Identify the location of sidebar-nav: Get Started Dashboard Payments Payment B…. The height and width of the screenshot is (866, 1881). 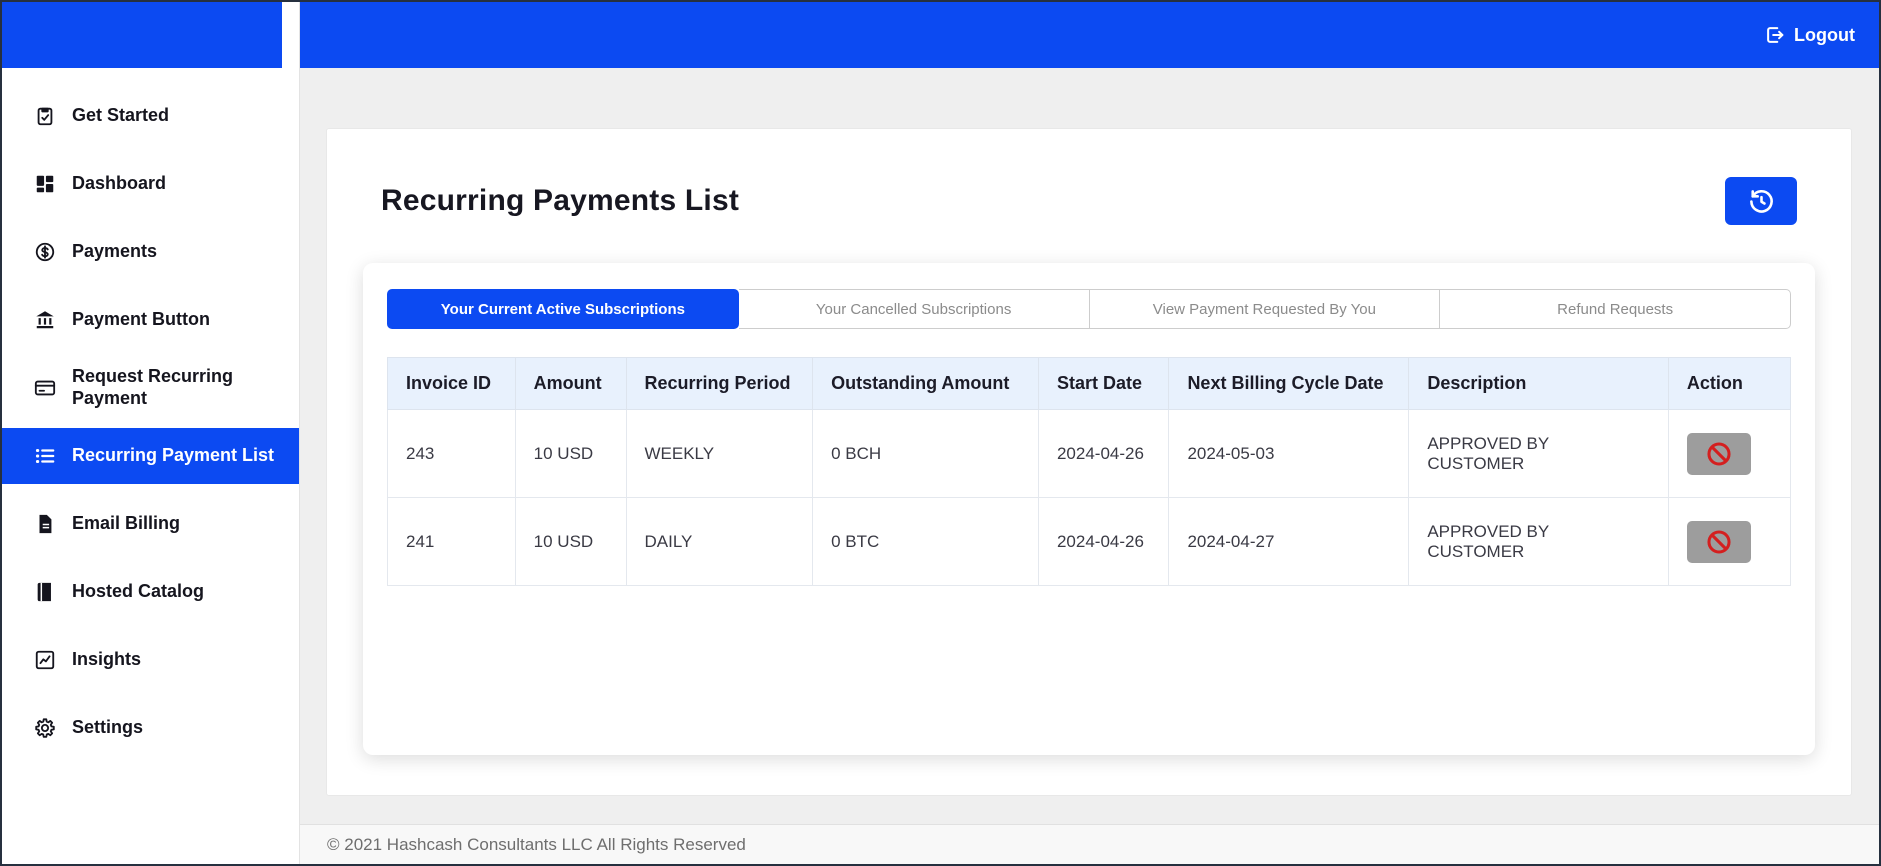
(150, 412).